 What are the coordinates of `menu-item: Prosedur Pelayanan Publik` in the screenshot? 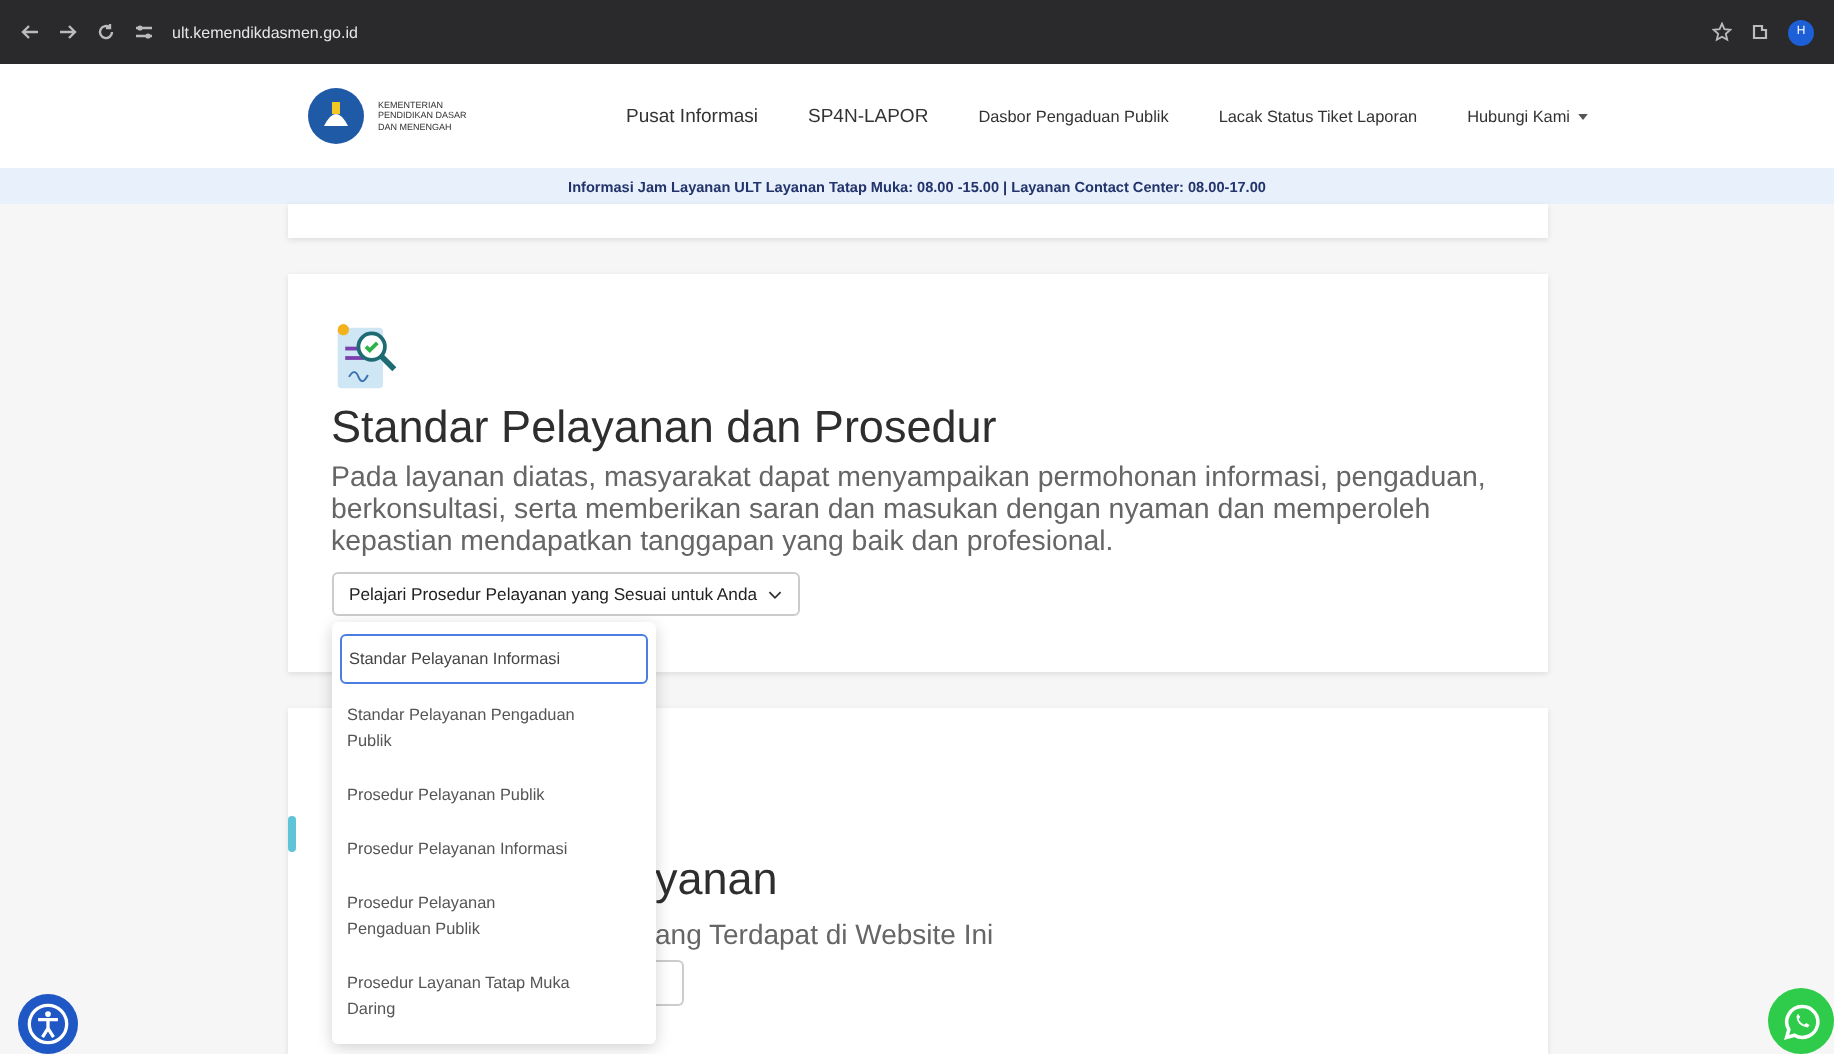 It's located at (493, 795).